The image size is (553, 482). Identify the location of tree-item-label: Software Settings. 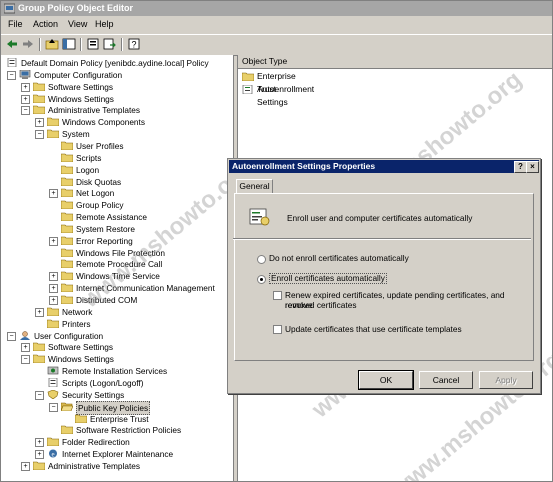
(81, 86).